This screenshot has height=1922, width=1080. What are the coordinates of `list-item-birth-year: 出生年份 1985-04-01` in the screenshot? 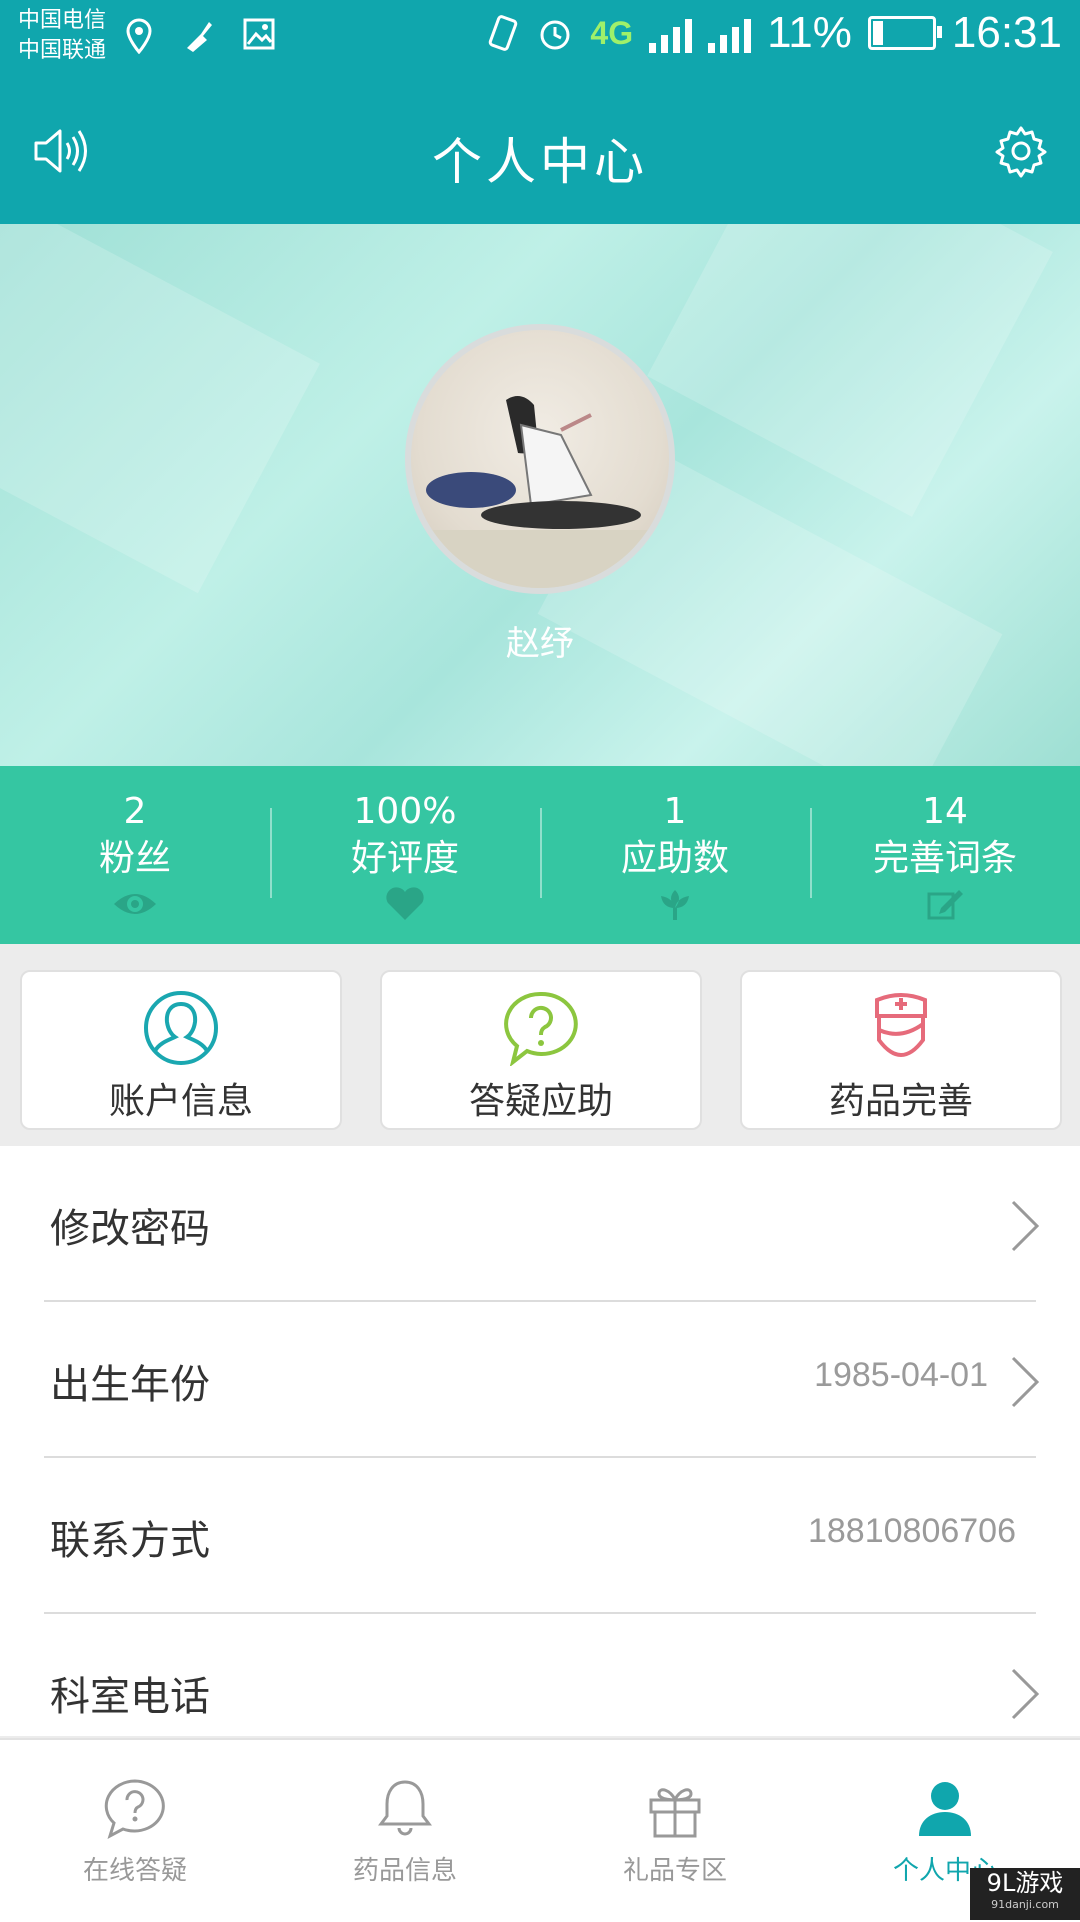 It's located at (540, 1380).